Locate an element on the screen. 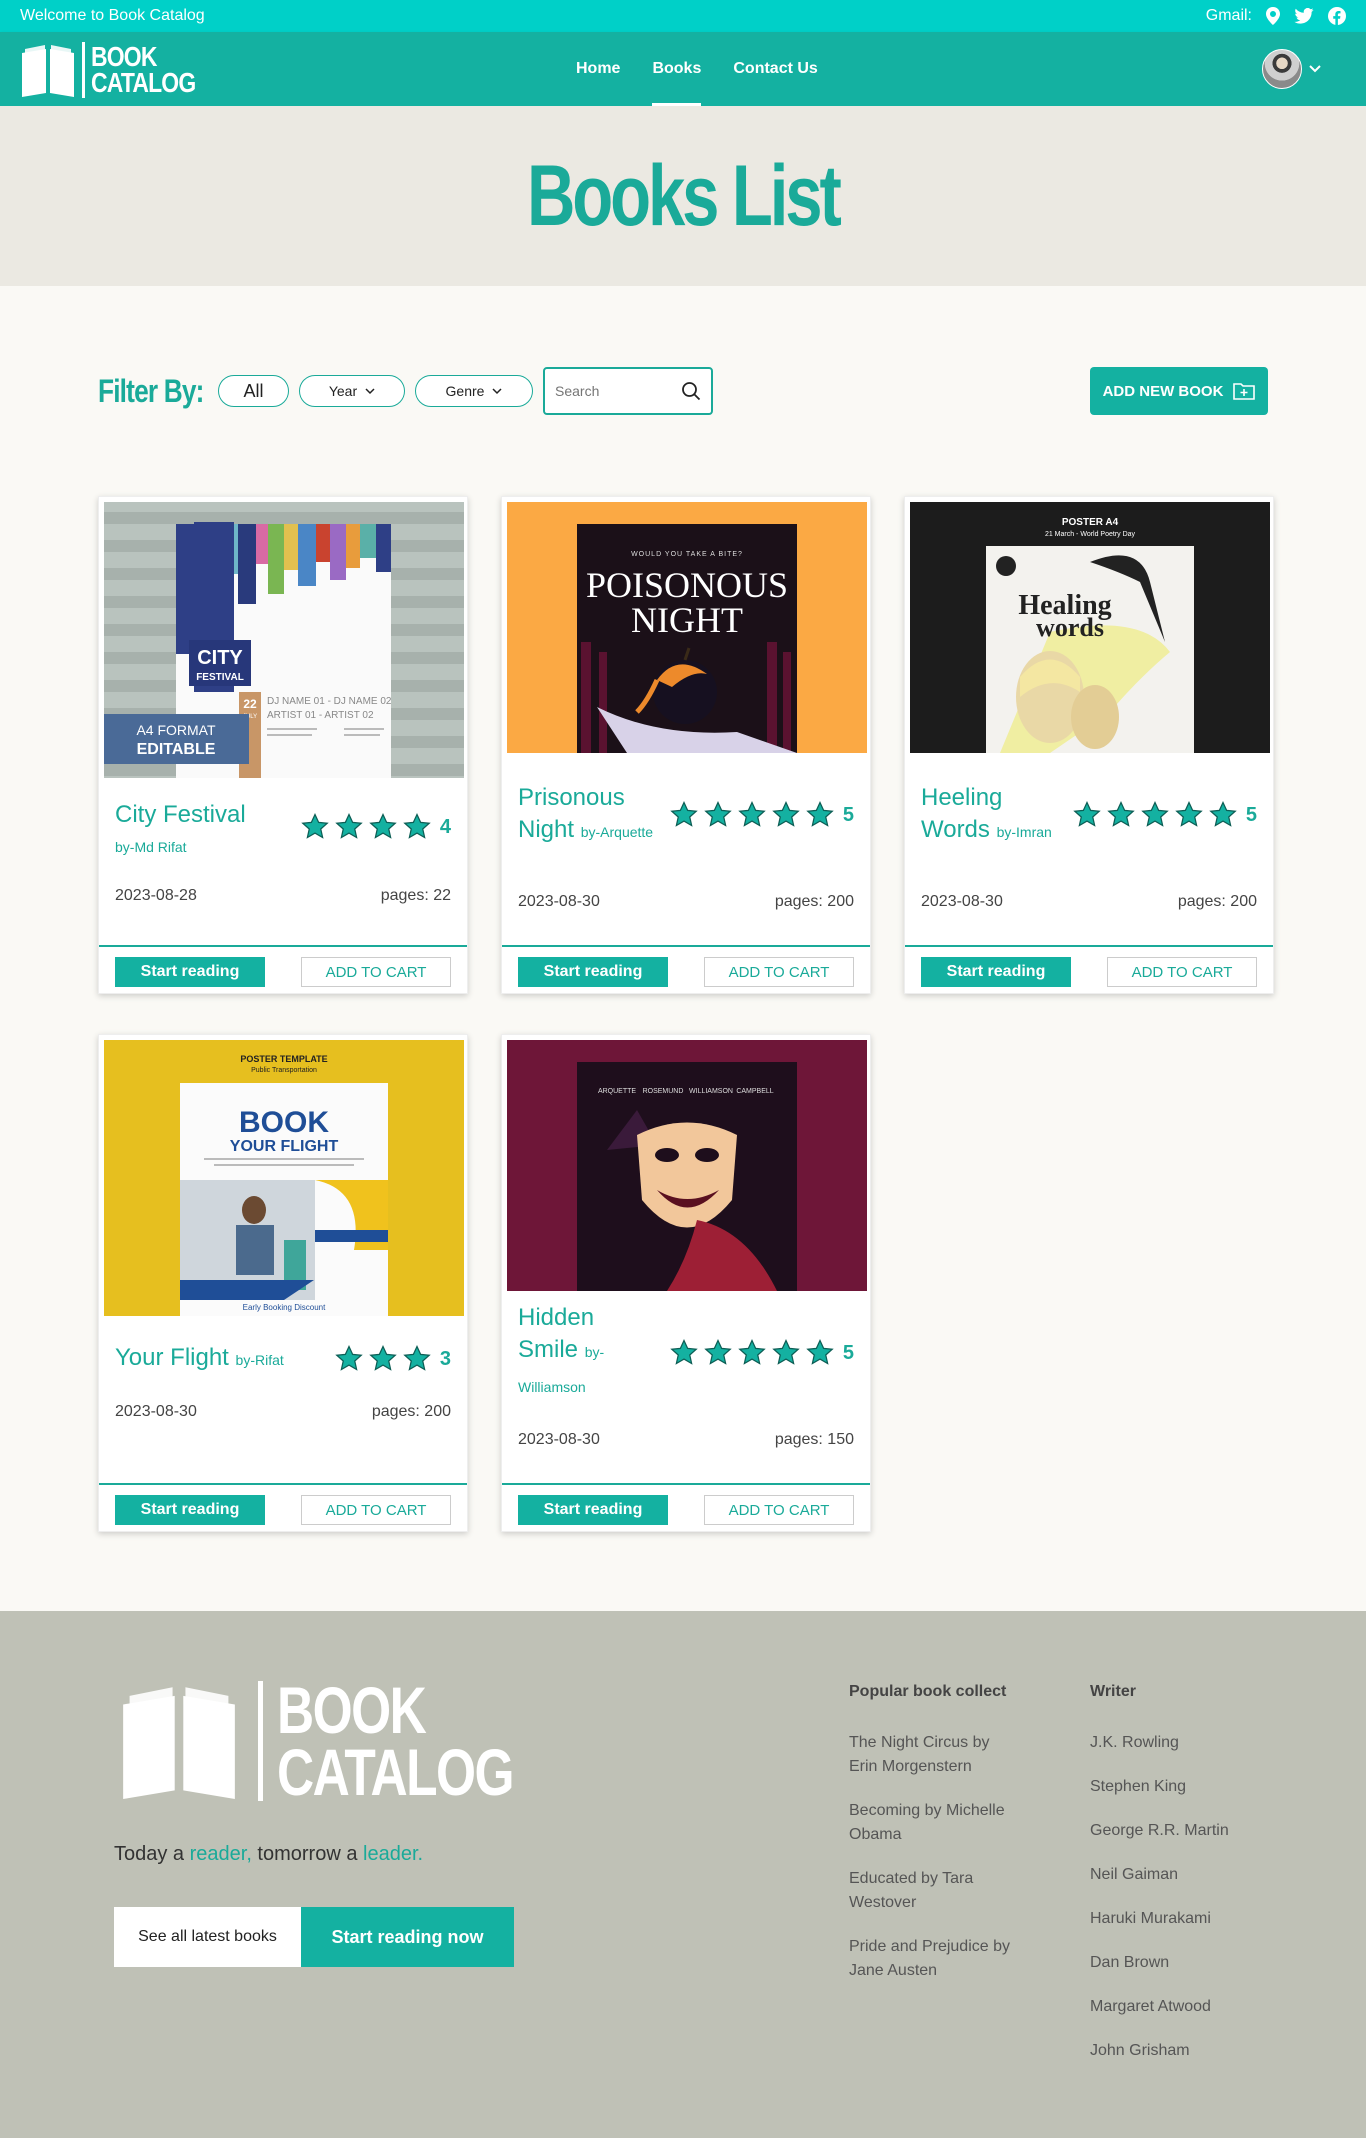 The image size is (1366, 2138). footer-link: Becoming by Michelle Obama is located at coordinates (934, 1823).